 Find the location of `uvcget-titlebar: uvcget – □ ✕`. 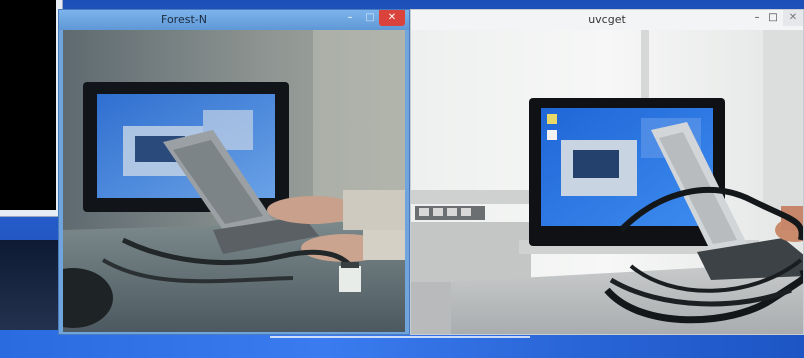

uvcget-titlebar: uvcget – □ ✕ is located at coordinates (607, 20).